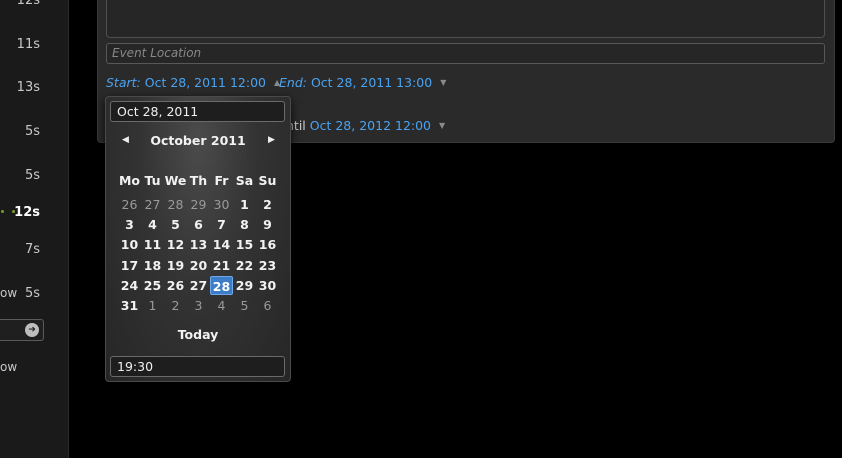 This screenshot has width=842, height=458. Describe the element at coordinates (175, 180) in the screenshot. I see `weekday-header: We` at that location.